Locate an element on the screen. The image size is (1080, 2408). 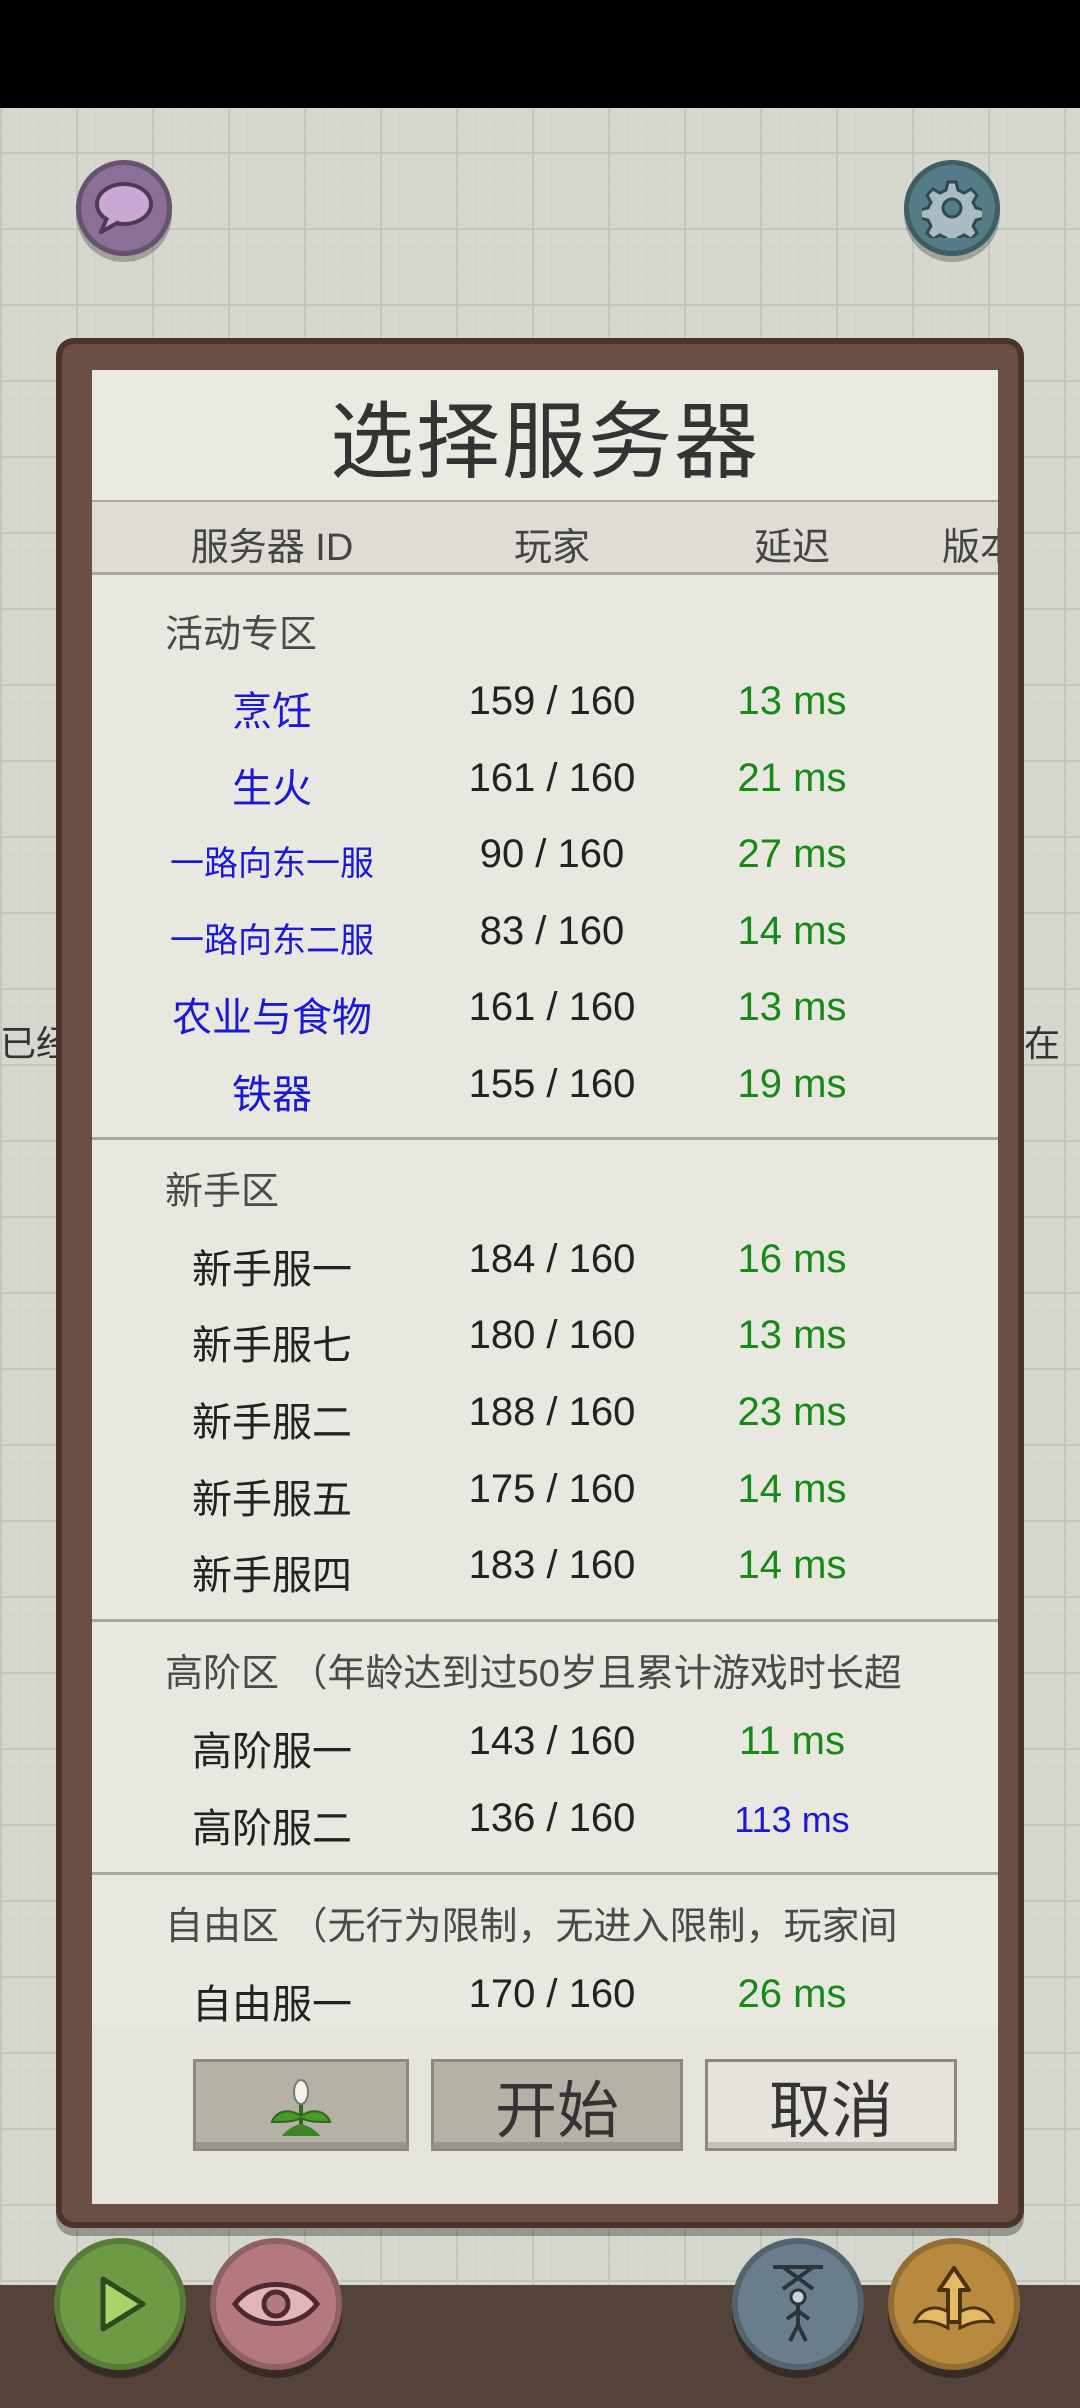
server-ping: 113 ms is located at coordinates (792, 1819).